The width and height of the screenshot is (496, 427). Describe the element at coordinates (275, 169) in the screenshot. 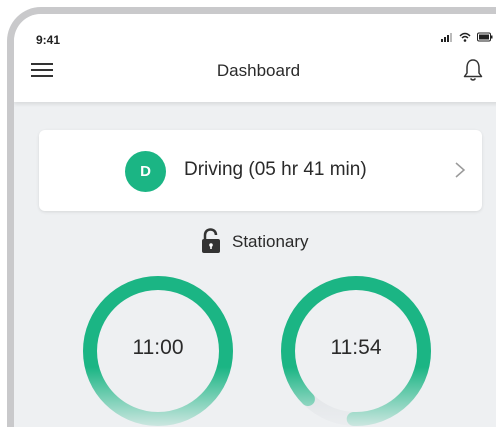

I see `duty-status-label: Driving (05 hr 41 min)` at that location.